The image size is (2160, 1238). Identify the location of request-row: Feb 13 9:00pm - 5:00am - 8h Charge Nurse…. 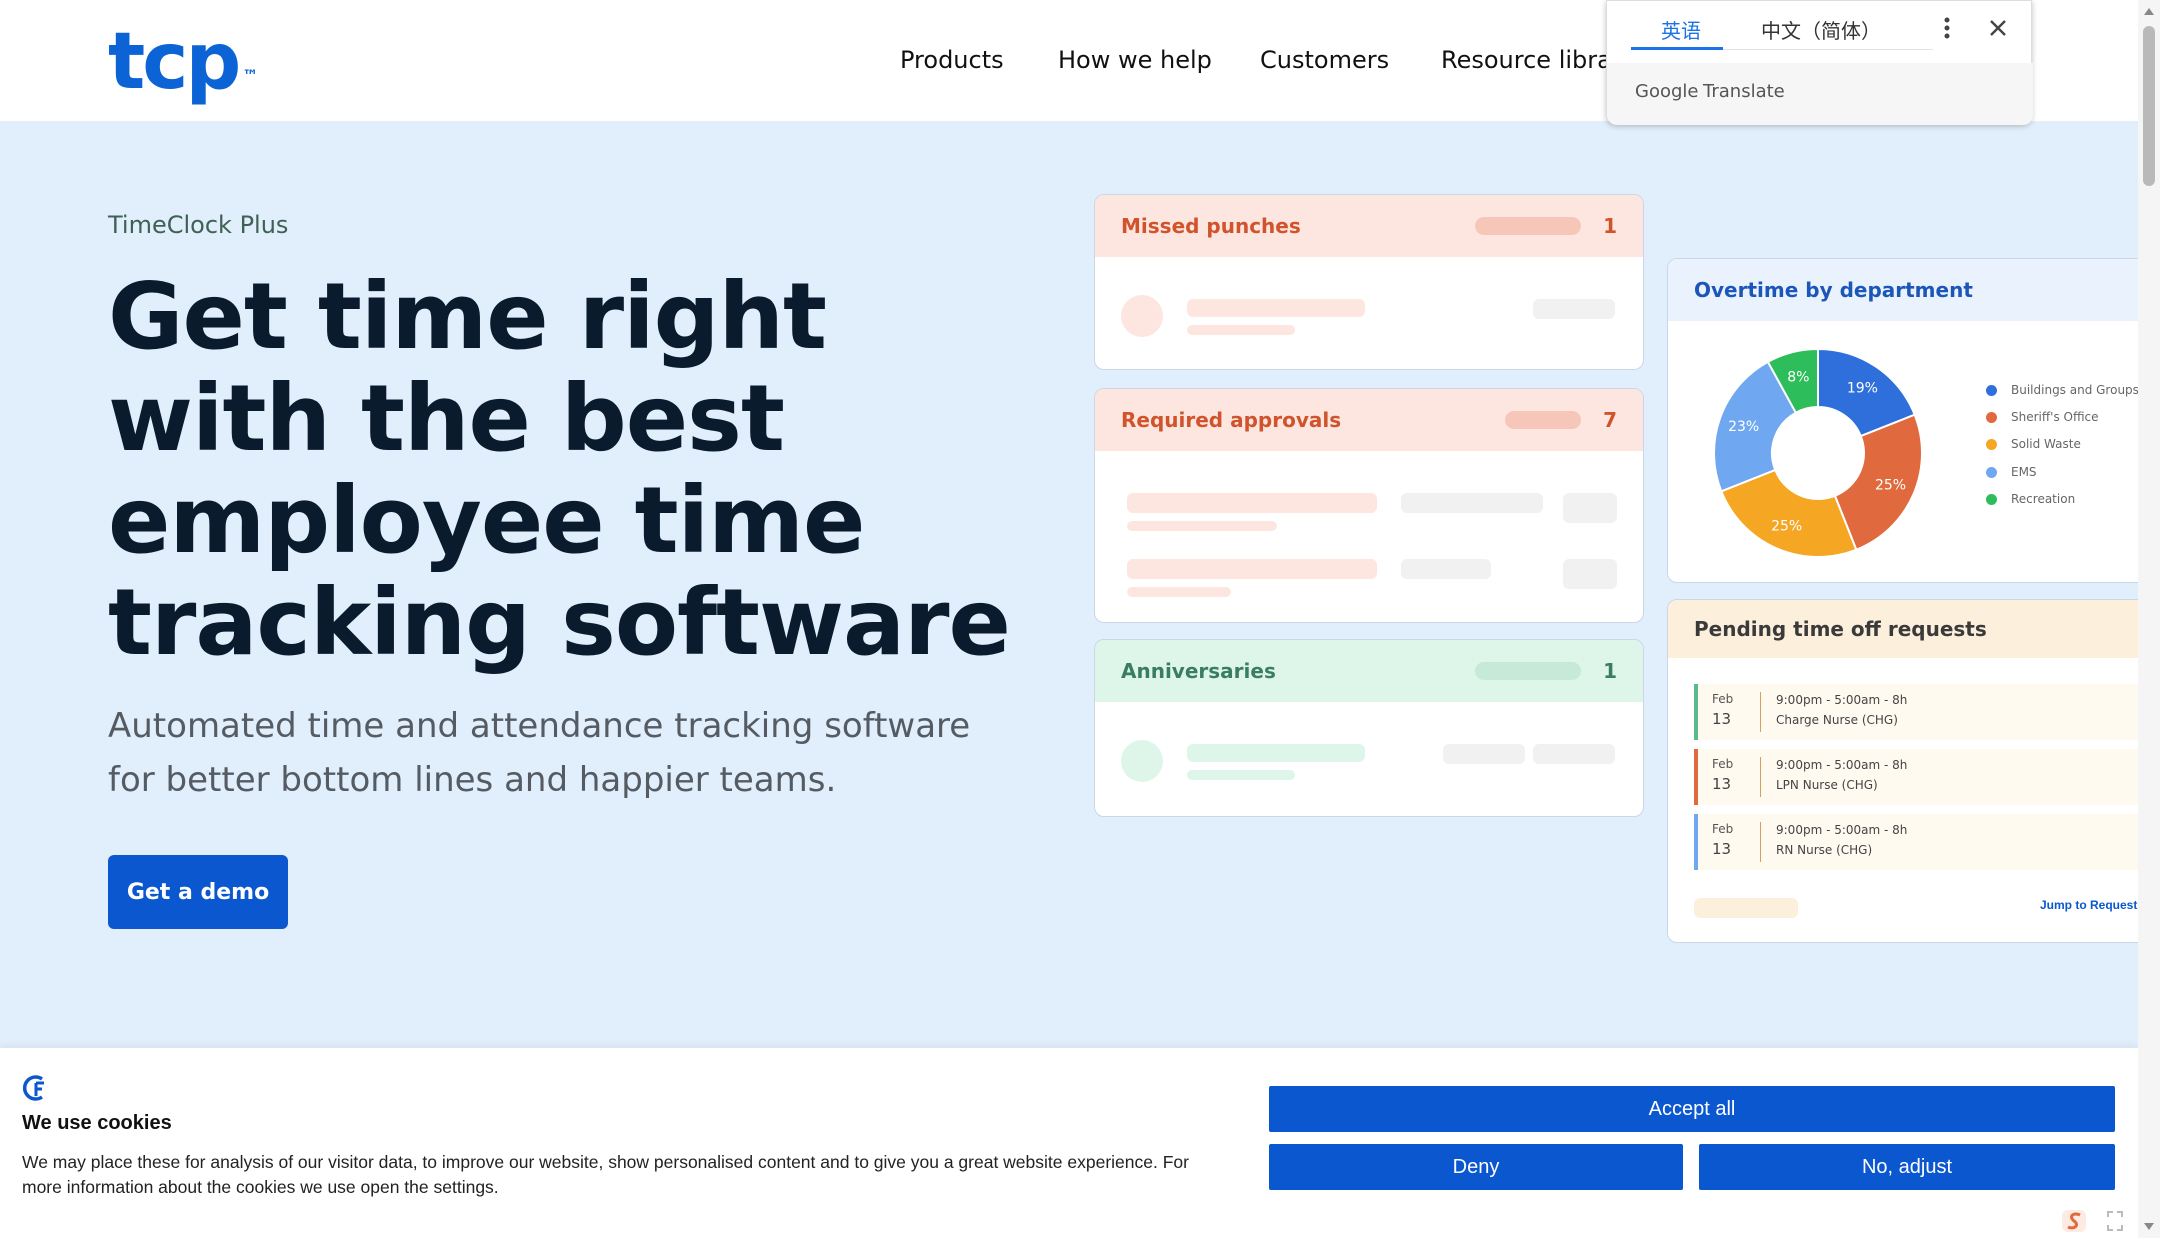
(1916, 712).